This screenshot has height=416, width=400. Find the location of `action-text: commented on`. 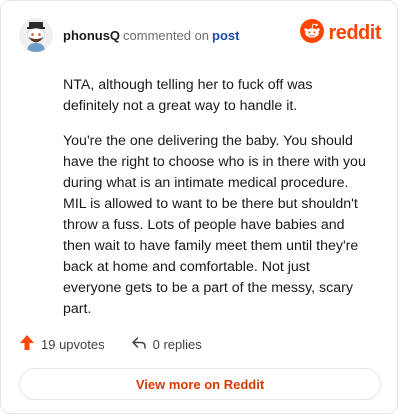

action-text: commented on is located at coordinates (166, 35).